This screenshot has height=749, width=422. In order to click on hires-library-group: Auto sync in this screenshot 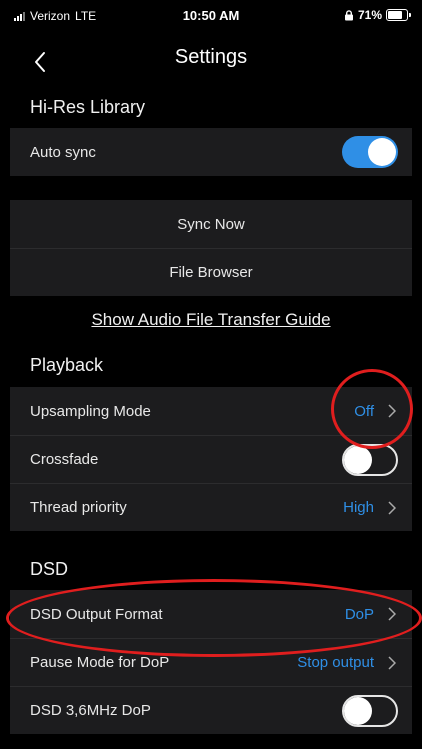, I will do `click(211, 152)`.